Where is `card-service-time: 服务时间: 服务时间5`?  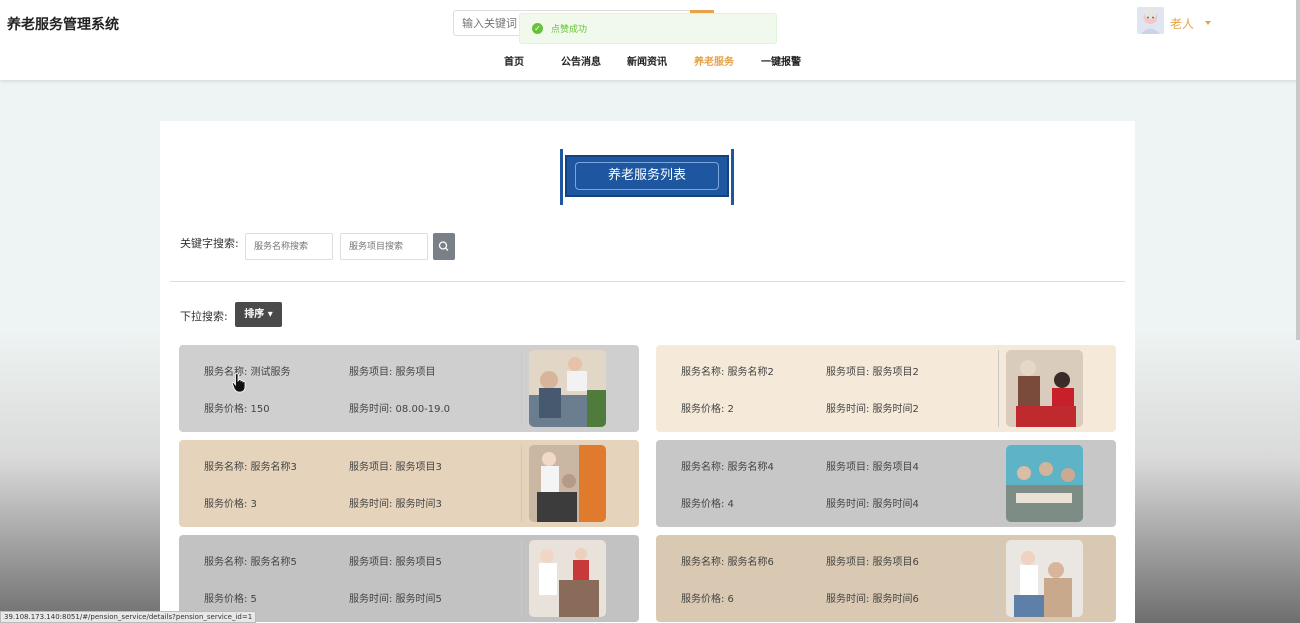 card-service-time: 服务时间: 服务时间5 is located at coordinates (395, 599).